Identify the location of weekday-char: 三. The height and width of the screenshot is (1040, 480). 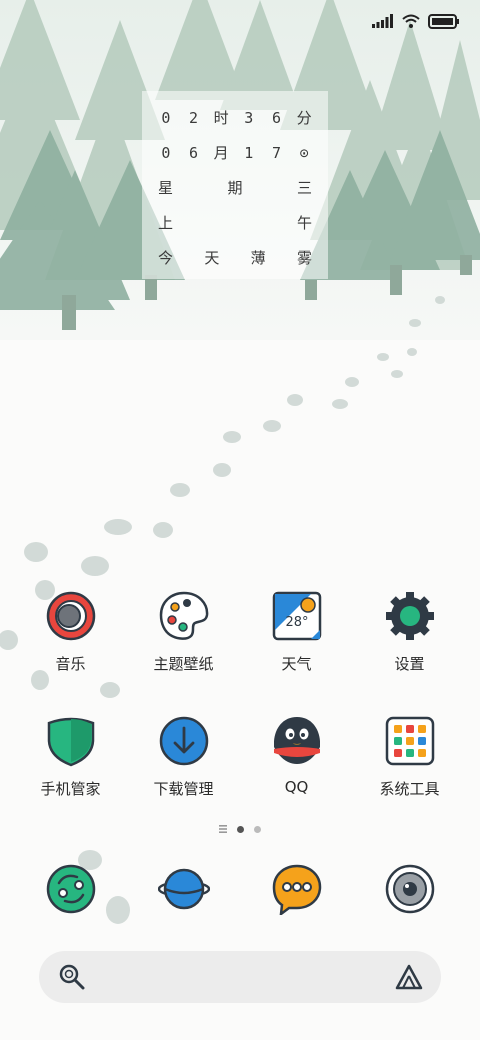
(304, 188).